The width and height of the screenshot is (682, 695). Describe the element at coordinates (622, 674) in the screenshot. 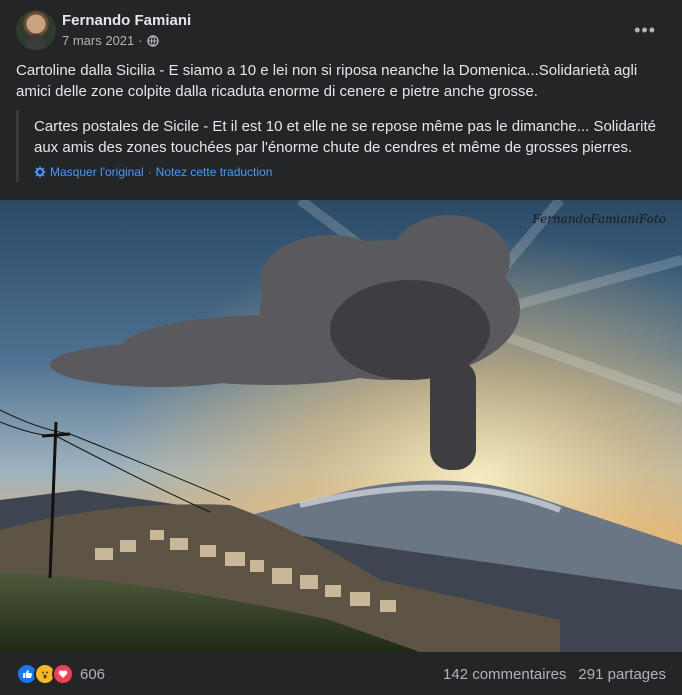

I see `shares-count: 291 partages` at that location.